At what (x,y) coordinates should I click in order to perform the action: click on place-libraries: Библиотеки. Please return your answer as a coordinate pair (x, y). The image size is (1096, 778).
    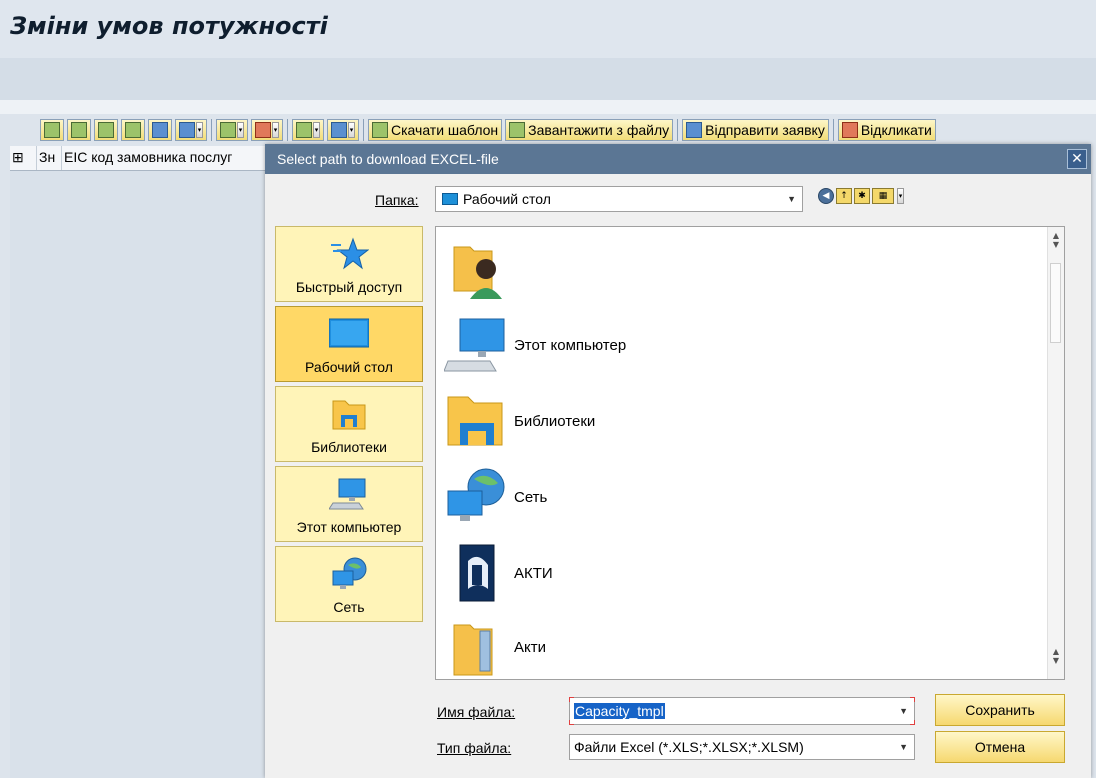
    Looking at the image, I should click on (349, 424).